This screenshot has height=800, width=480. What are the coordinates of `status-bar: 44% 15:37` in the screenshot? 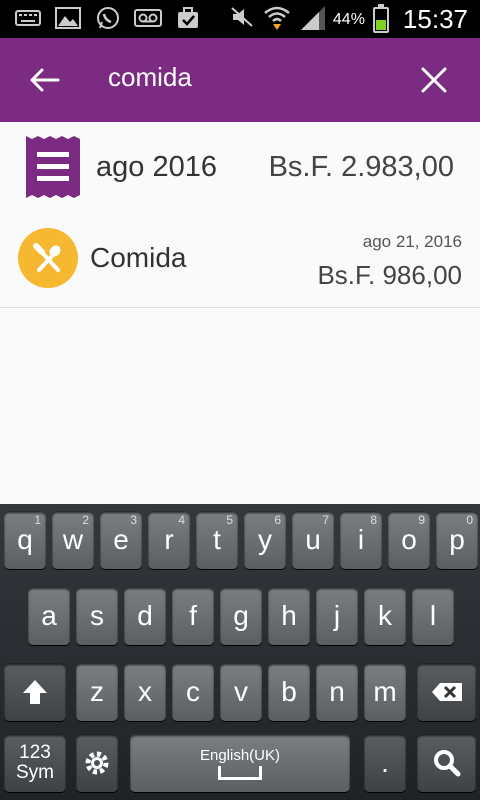 It's located at (240, 19).